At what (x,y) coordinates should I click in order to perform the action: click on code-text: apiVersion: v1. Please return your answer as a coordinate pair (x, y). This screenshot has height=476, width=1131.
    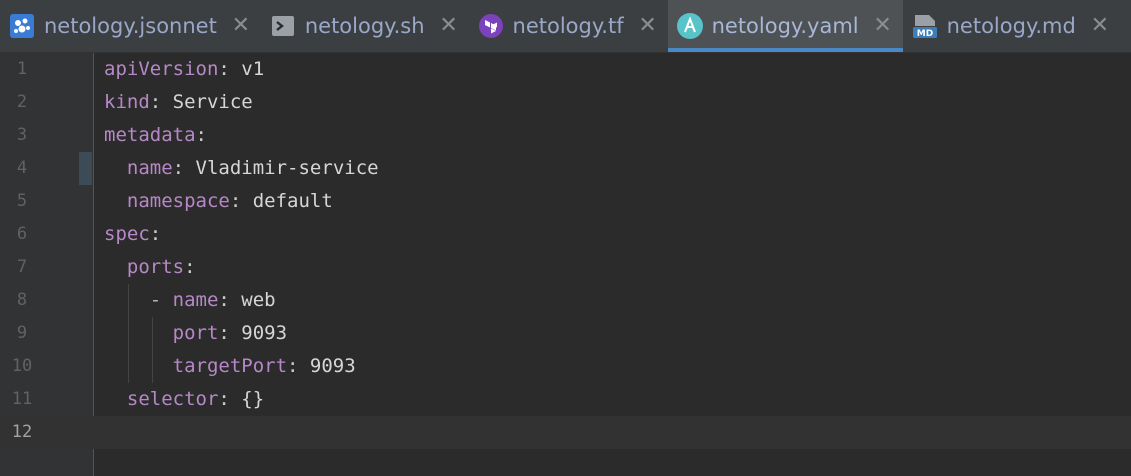
    Looking at the image, I should click on (184, 69).